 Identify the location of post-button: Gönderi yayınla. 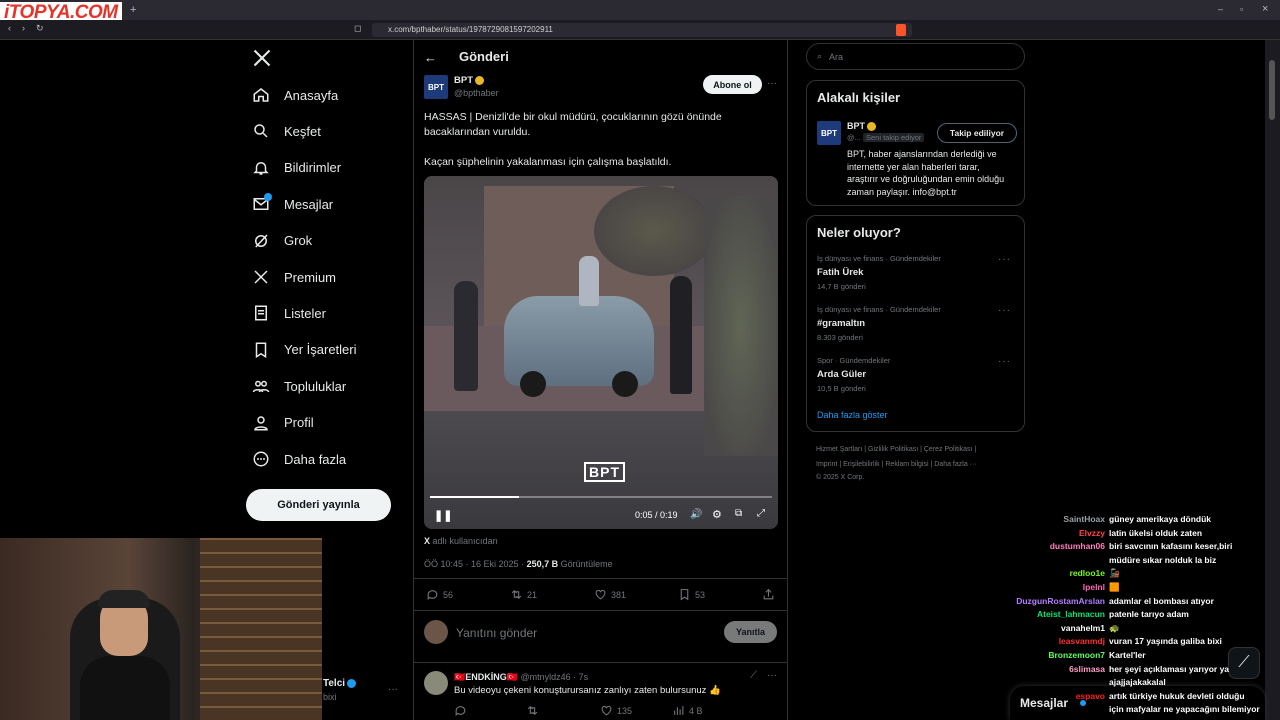
(318, 505).